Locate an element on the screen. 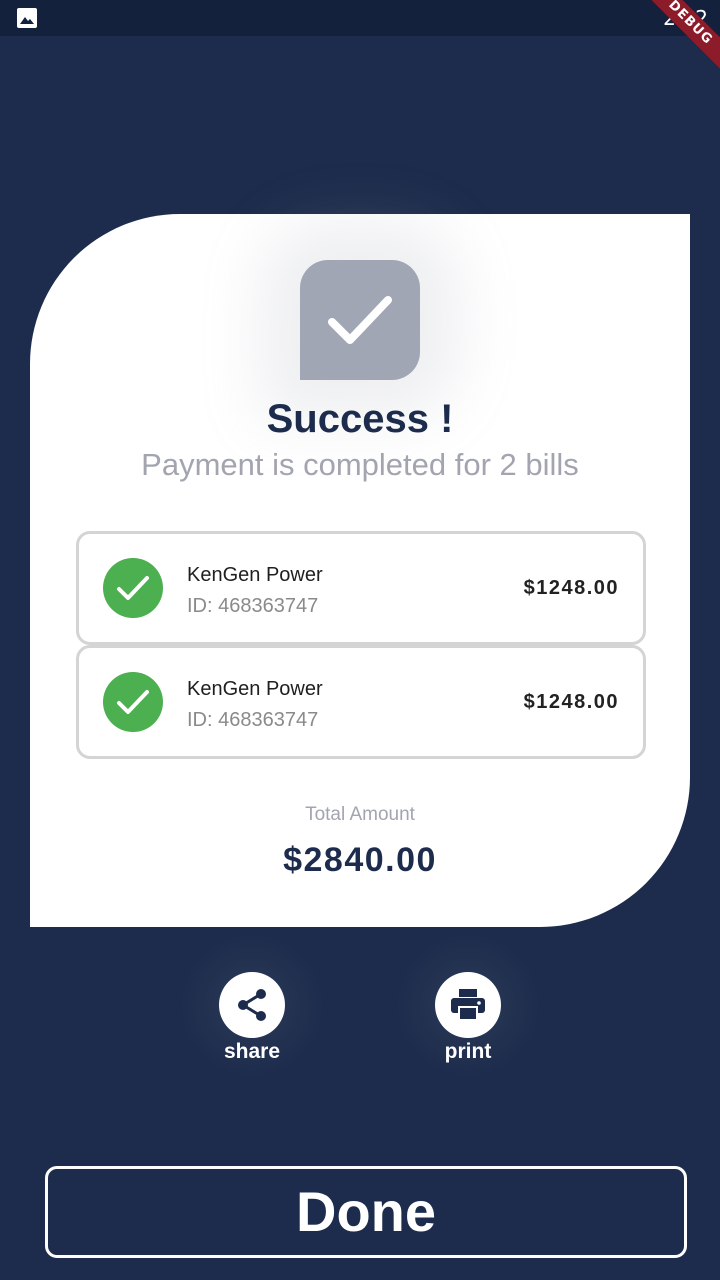 The height and width of the screenshot is (1280, 720). share-label: share is located at coordinates (252, 1051).